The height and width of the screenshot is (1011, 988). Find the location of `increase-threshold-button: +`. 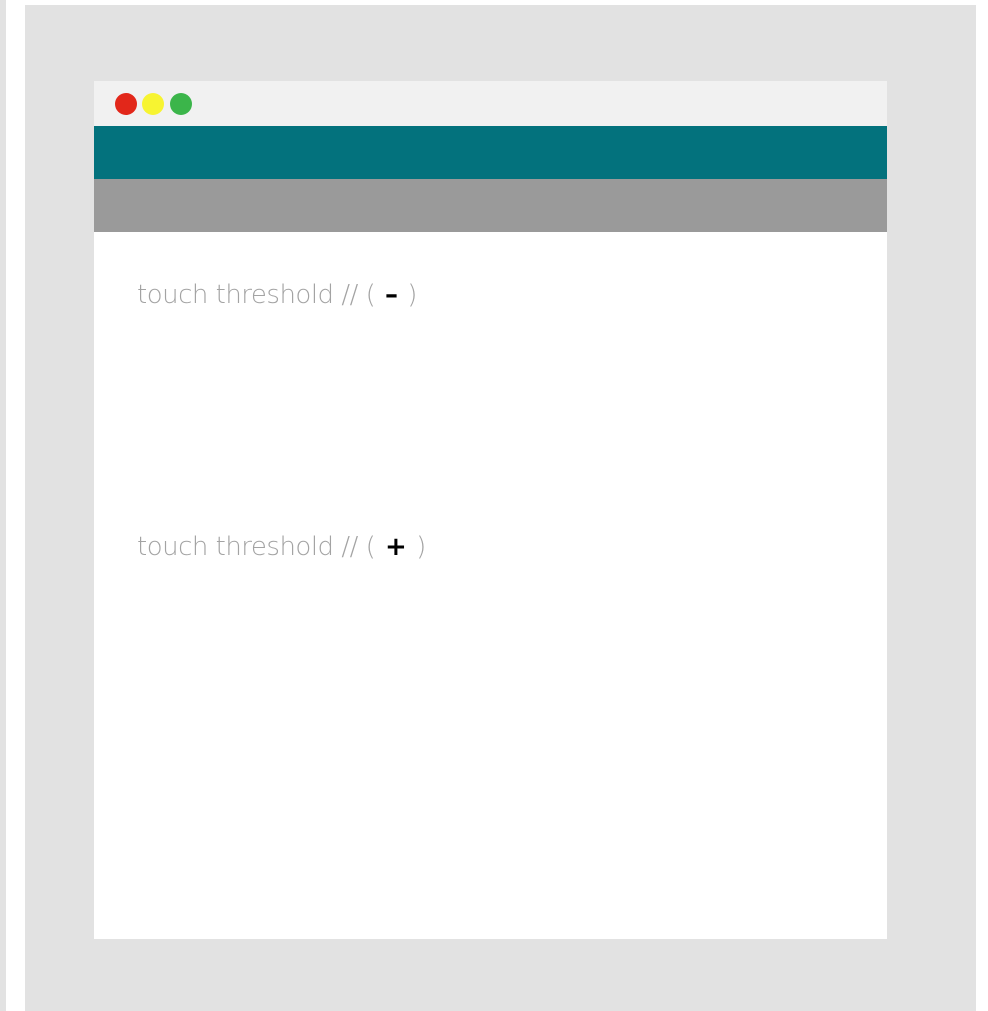

increase-threshold-button: + is located at coordinates (395, 547).